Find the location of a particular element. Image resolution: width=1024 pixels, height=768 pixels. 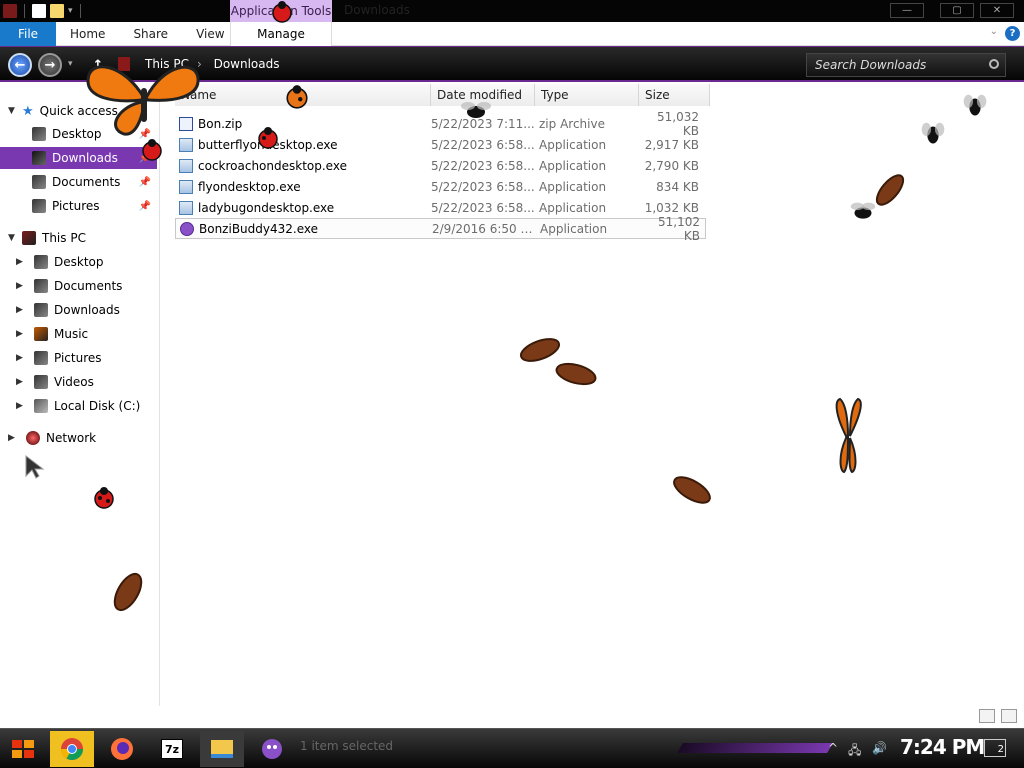

documents-icon is located at coordinates (41, 286).